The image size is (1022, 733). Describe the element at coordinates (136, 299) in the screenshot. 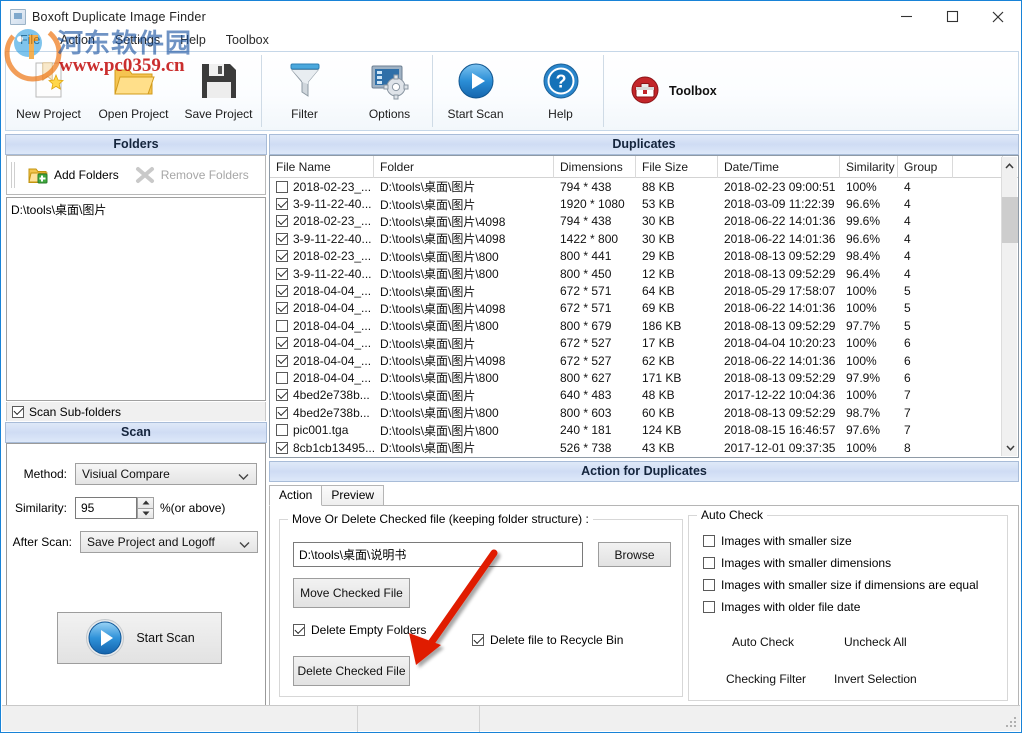

I see `folders-list: D:\tools\桌面\图片` at that location.